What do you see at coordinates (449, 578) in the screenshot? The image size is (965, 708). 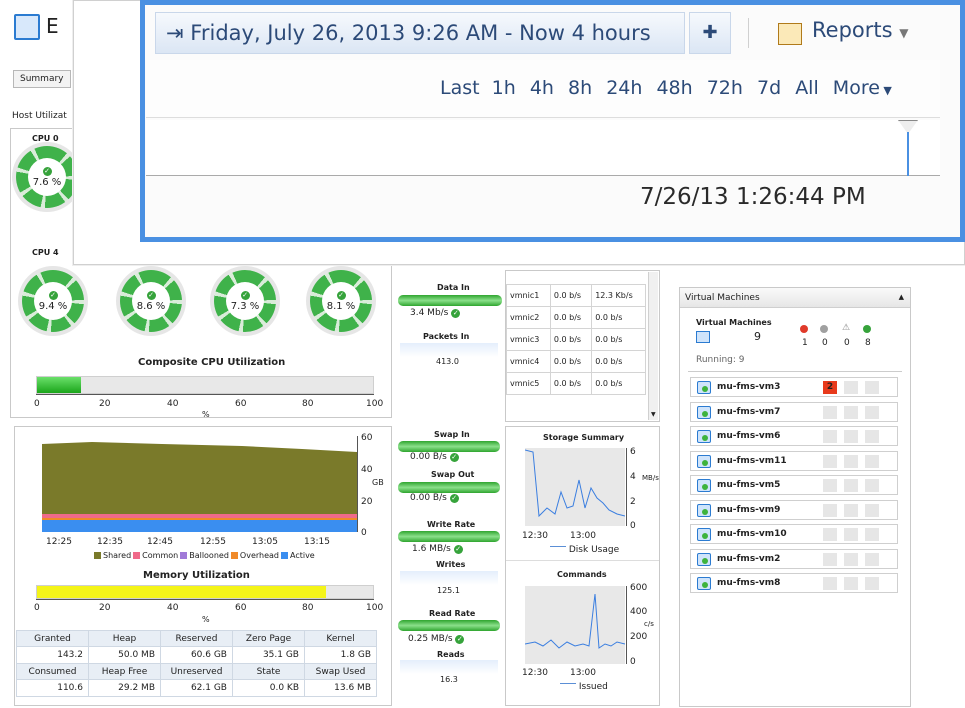 I see `writes-sparkline` at bounding box center [449, 578].